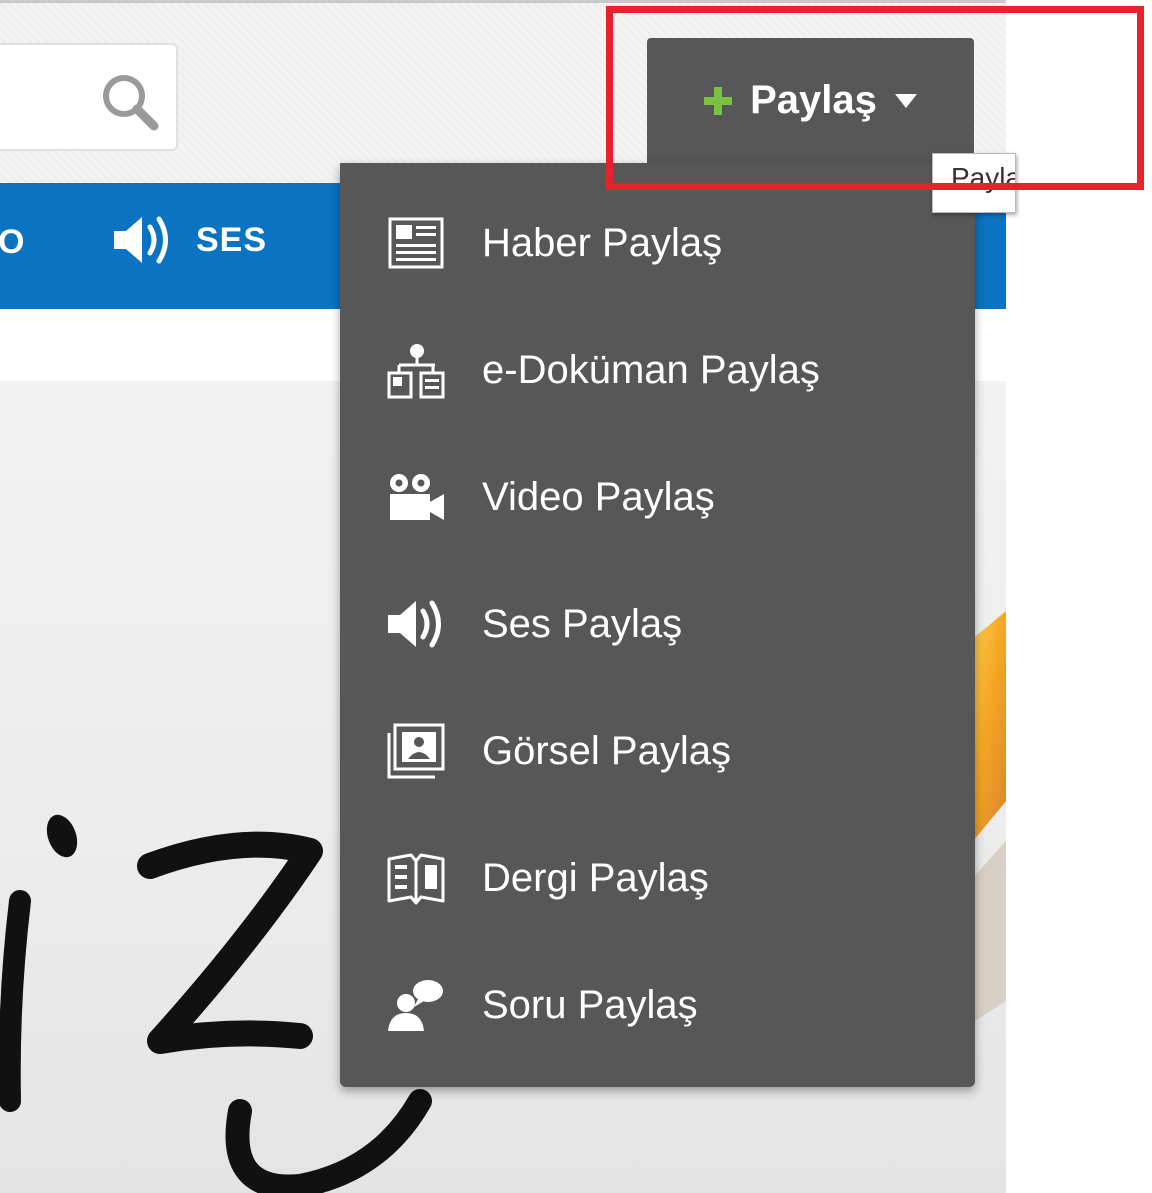 The height and width of the screenshot is (1193, 1152). I want to click on document-network-icon, so click(416, 370).